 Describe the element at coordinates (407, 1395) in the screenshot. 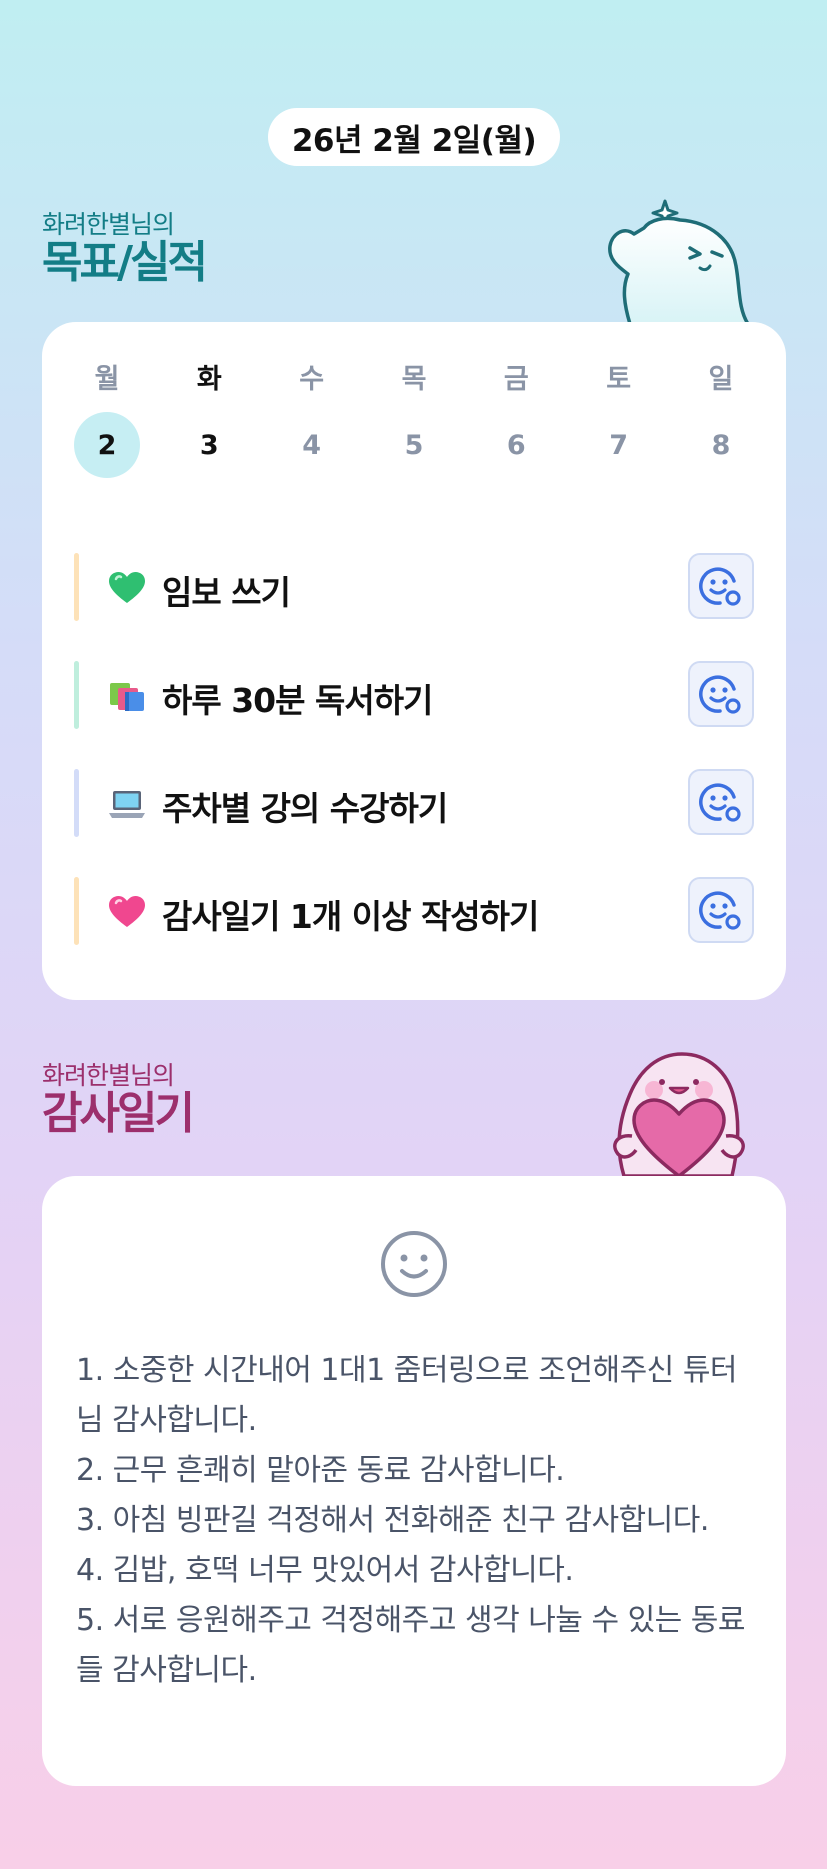

I see `diary-line: 1. 소중한 시간내어 1대1 줌터링으로 조언해주신 튜터님 감사합니다.` at that location.